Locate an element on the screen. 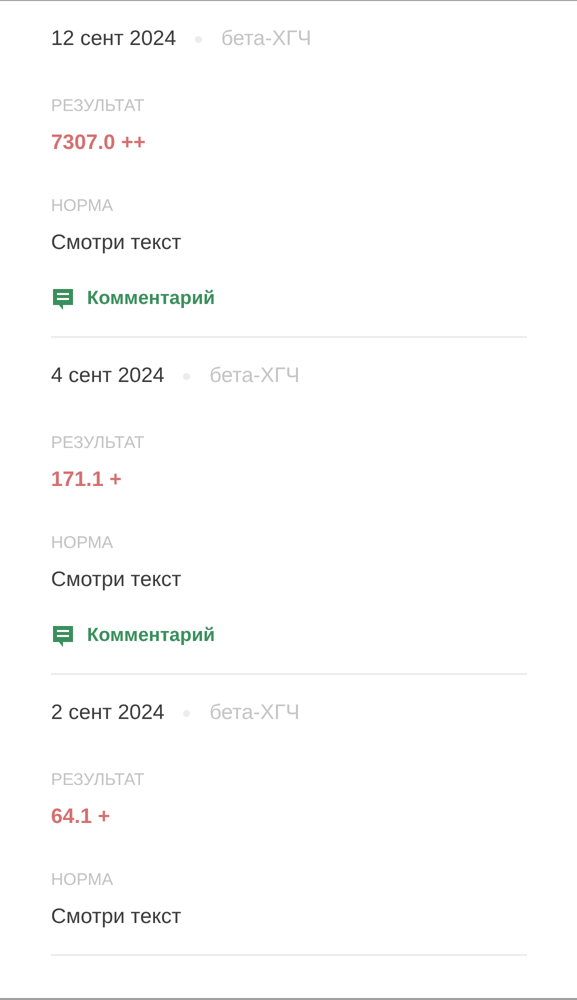 The image size is (577, 1000). result-value: 171.1 + is located at coordinates (87, 480).